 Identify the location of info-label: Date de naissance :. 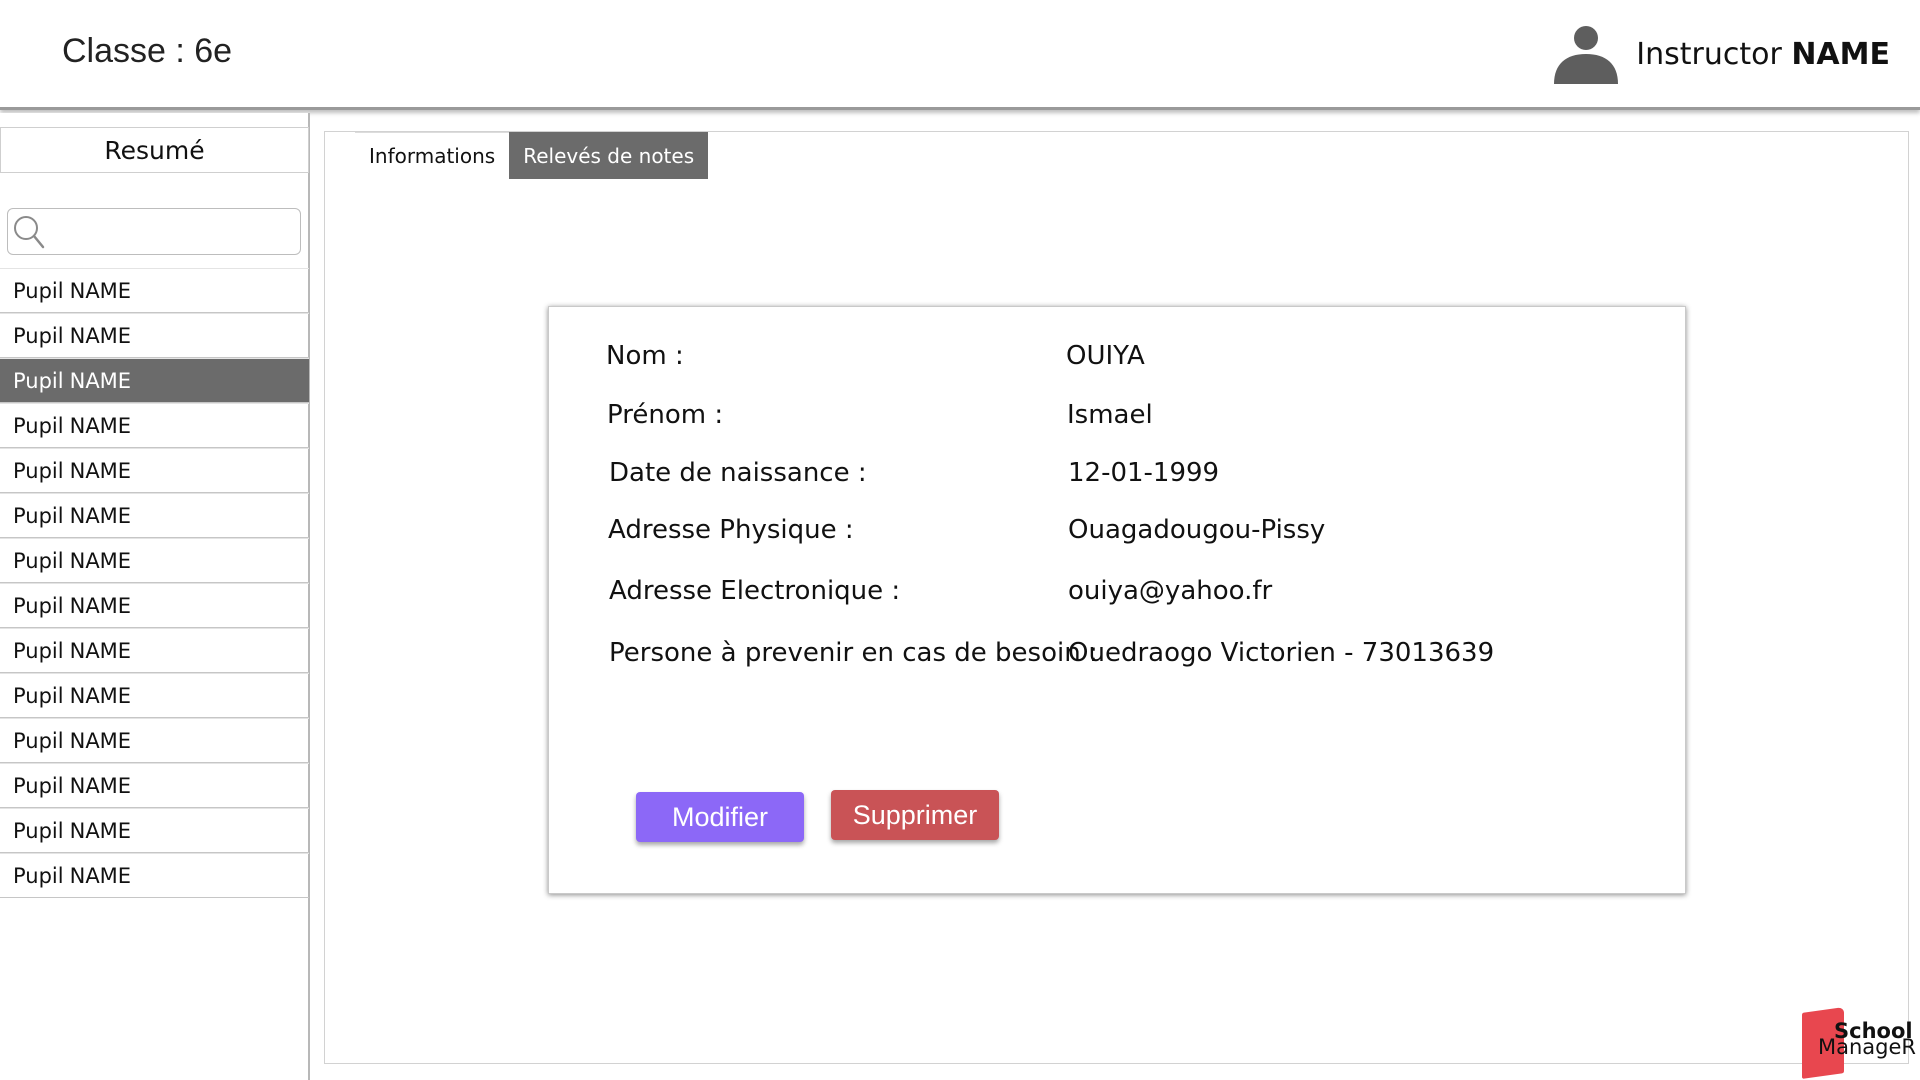
(738, 473).